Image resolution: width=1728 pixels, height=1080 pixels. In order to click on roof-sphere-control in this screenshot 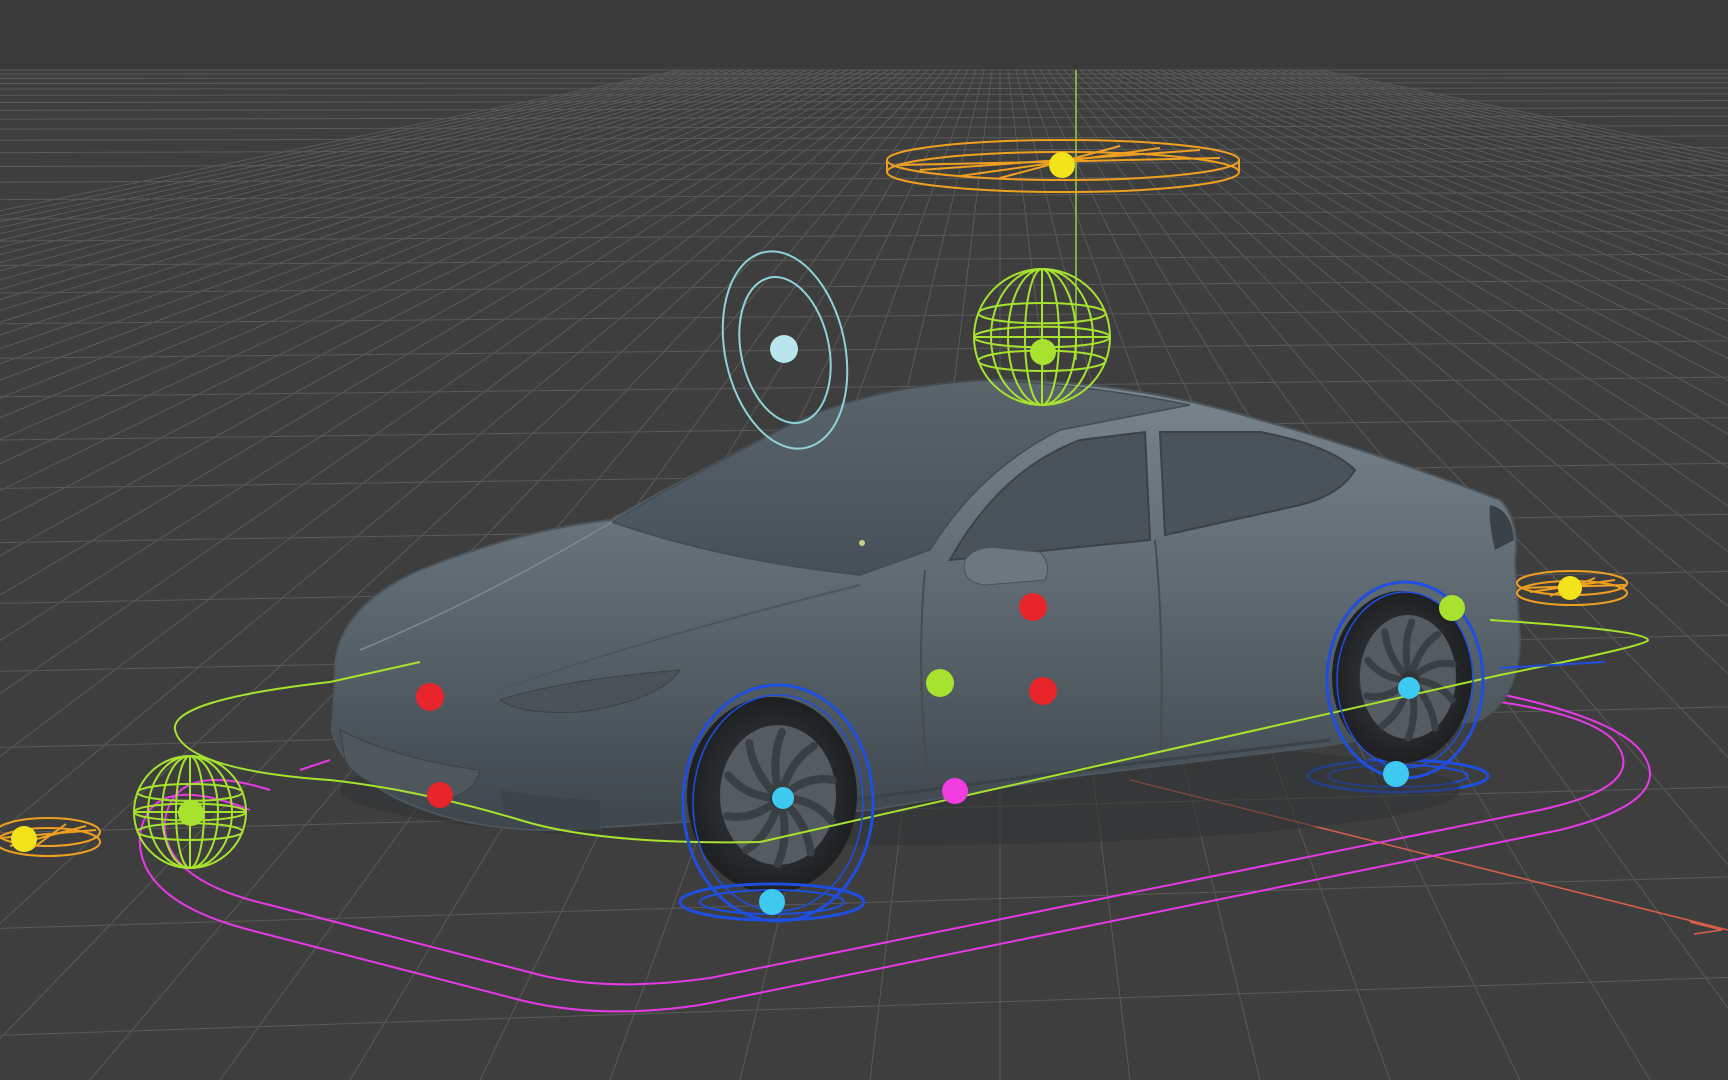, I will do `click(1042, 337)`.